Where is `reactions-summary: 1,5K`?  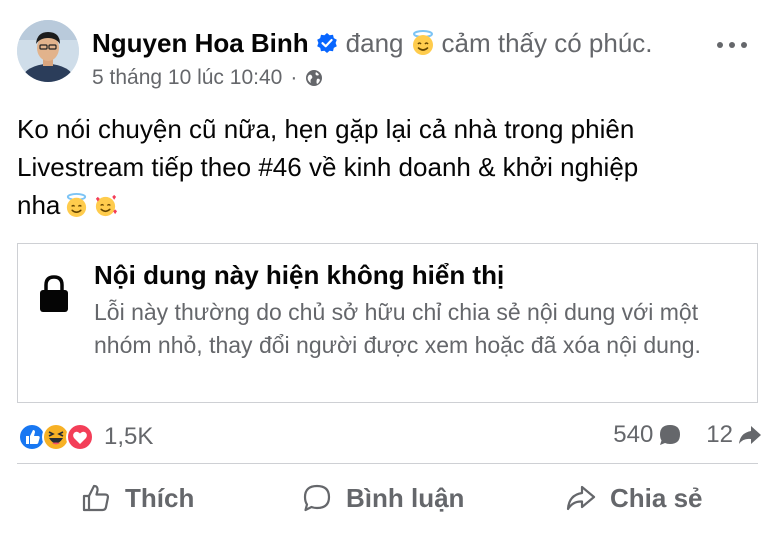
reactions-summary: 1,5K is located at coordinates (85, 437).